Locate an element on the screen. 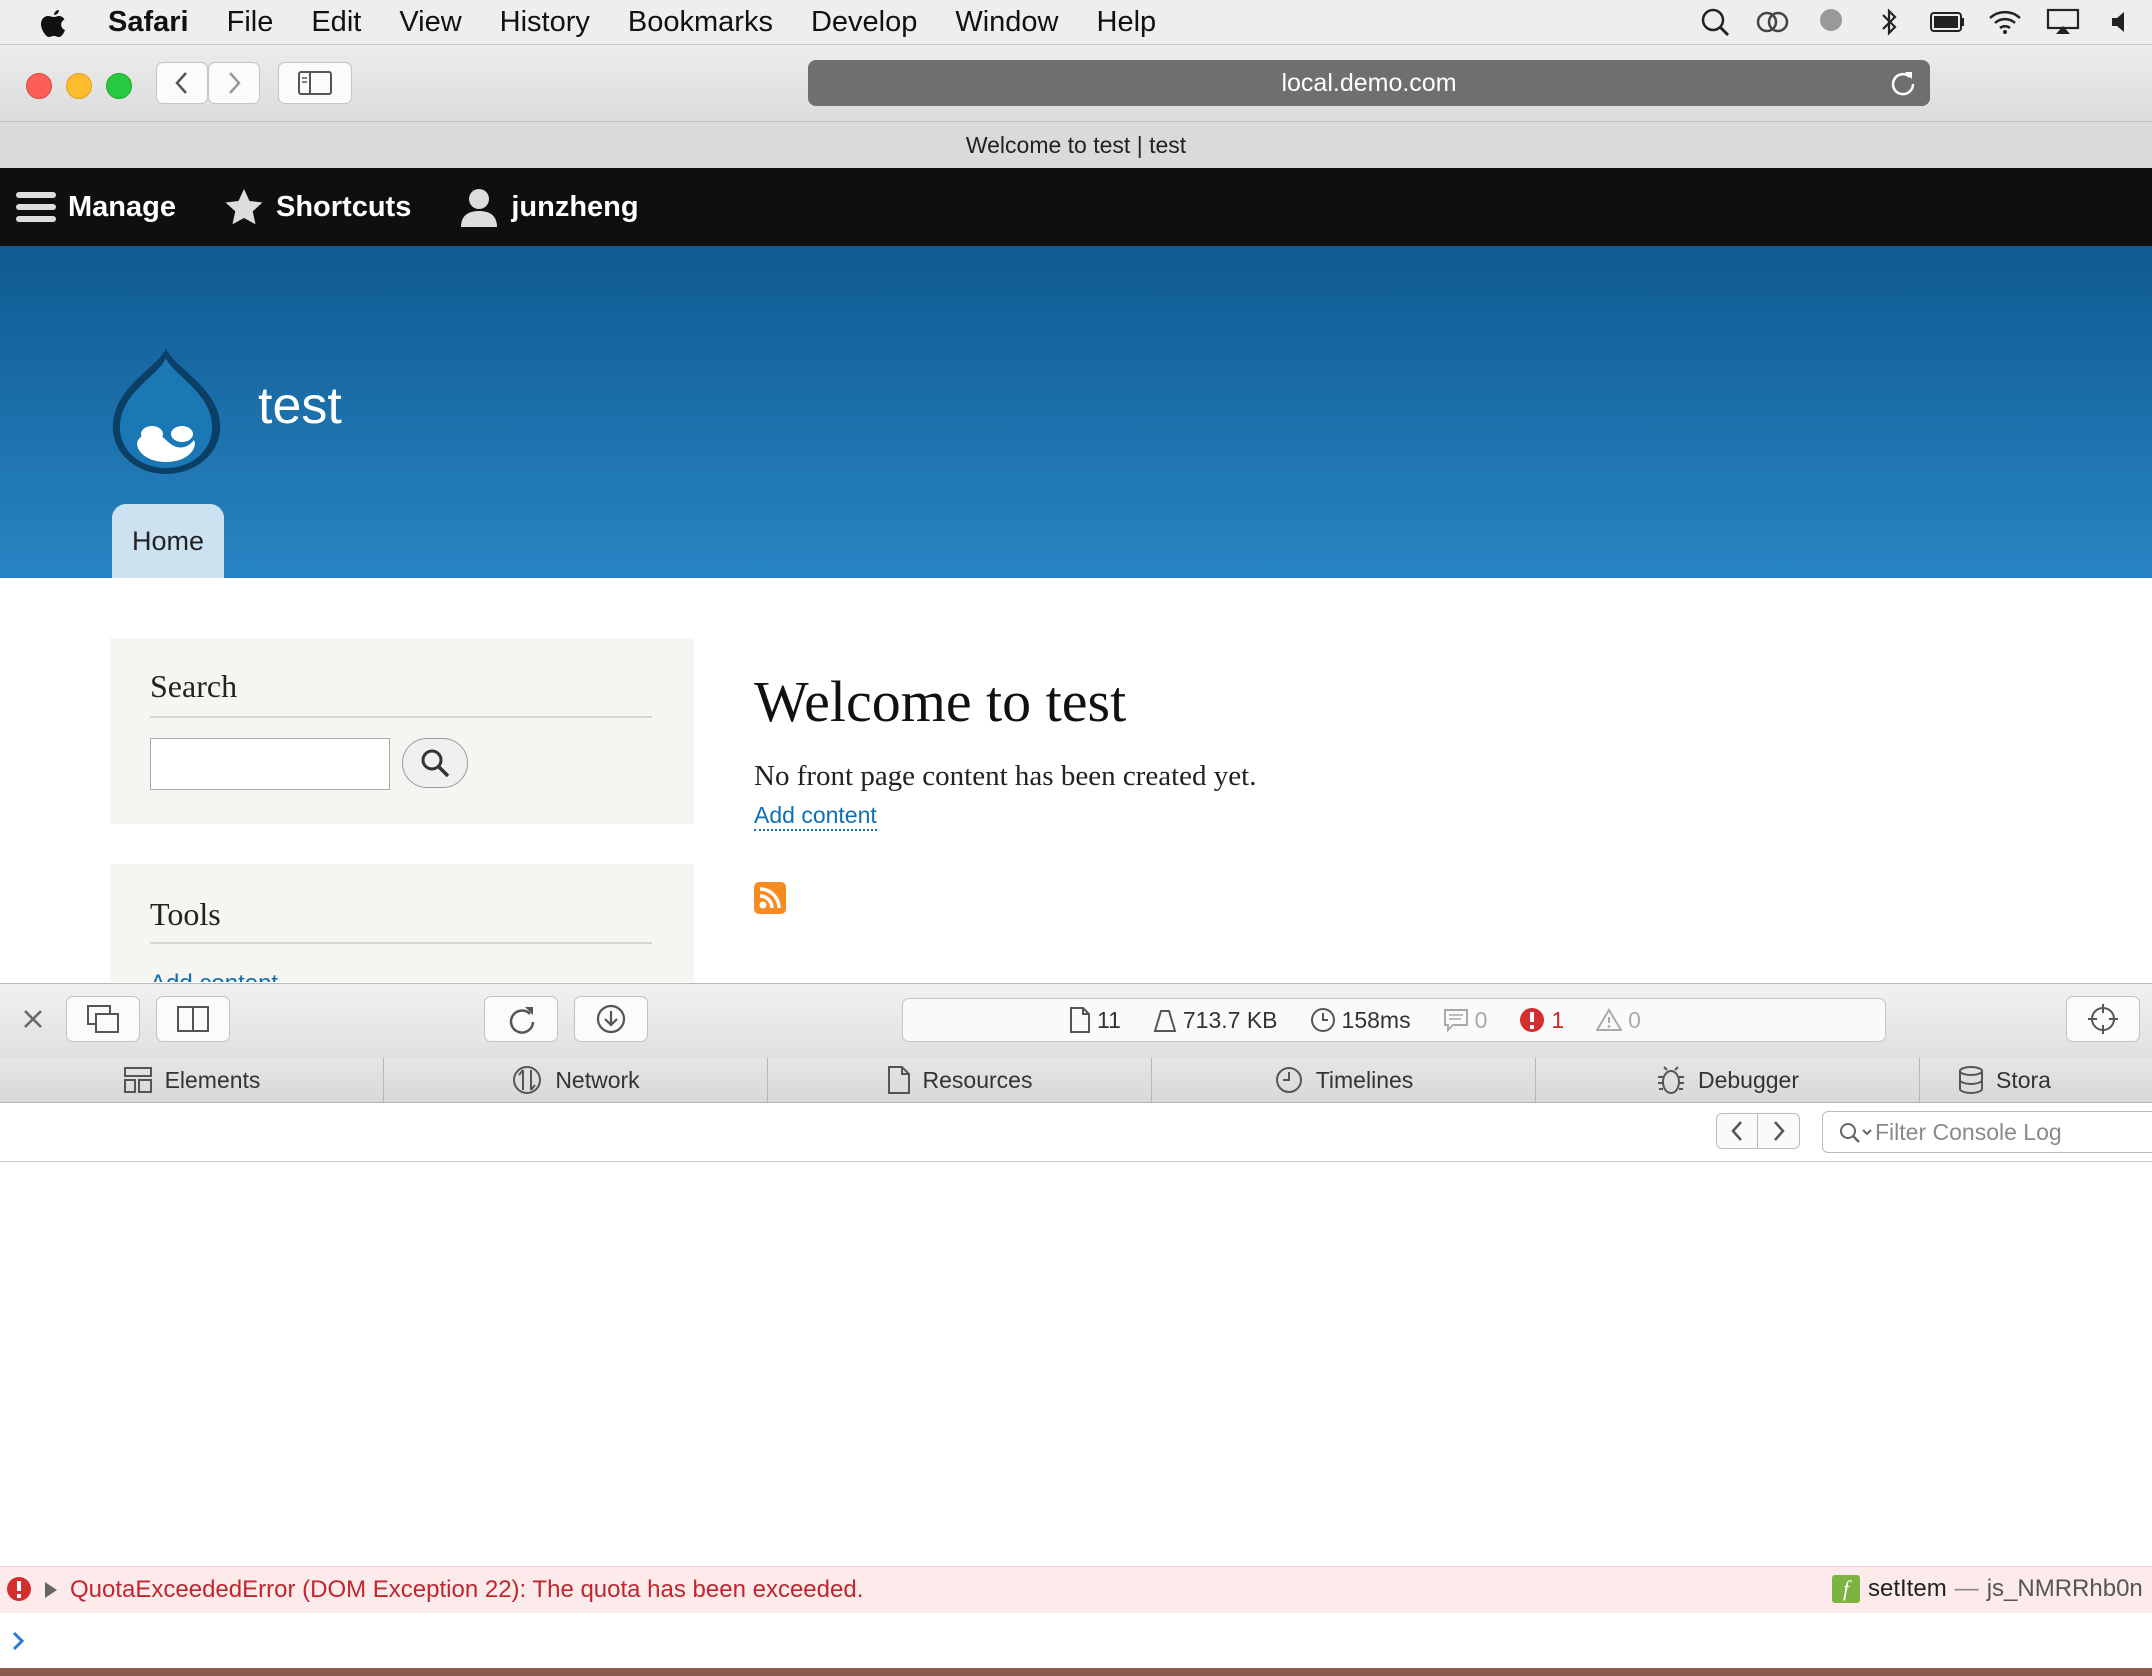 The height and width of the screenshot is (1676, 2152). menu-app-safari: Safari is located at coordinates (148, 22).